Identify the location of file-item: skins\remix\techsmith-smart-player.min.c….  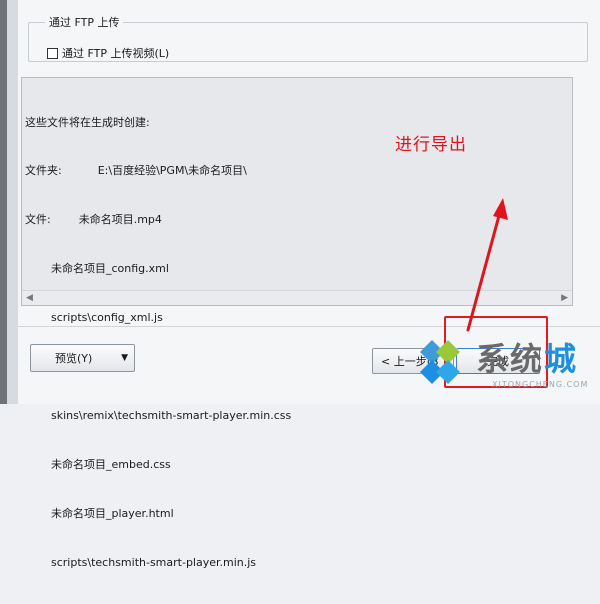
(171, 415).